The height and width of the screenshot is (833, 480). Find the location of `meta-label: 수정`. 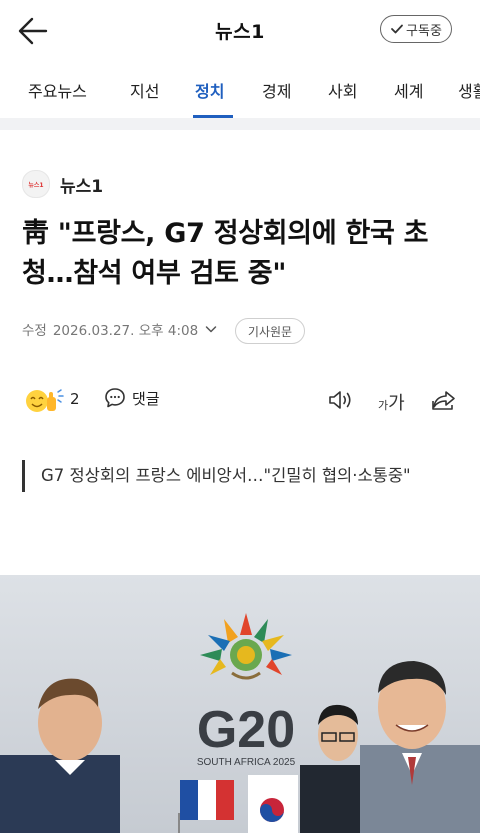

meta-label: 수정 is located at coordinates (34, 331).